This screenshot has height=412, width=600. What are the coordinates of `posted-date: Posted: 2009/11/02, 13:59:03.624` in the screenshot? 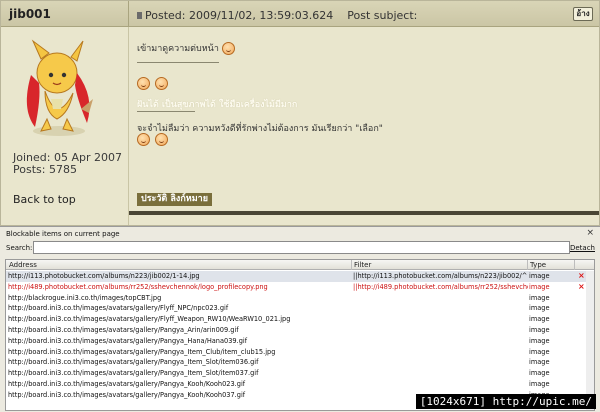 It's located at (239, 15).